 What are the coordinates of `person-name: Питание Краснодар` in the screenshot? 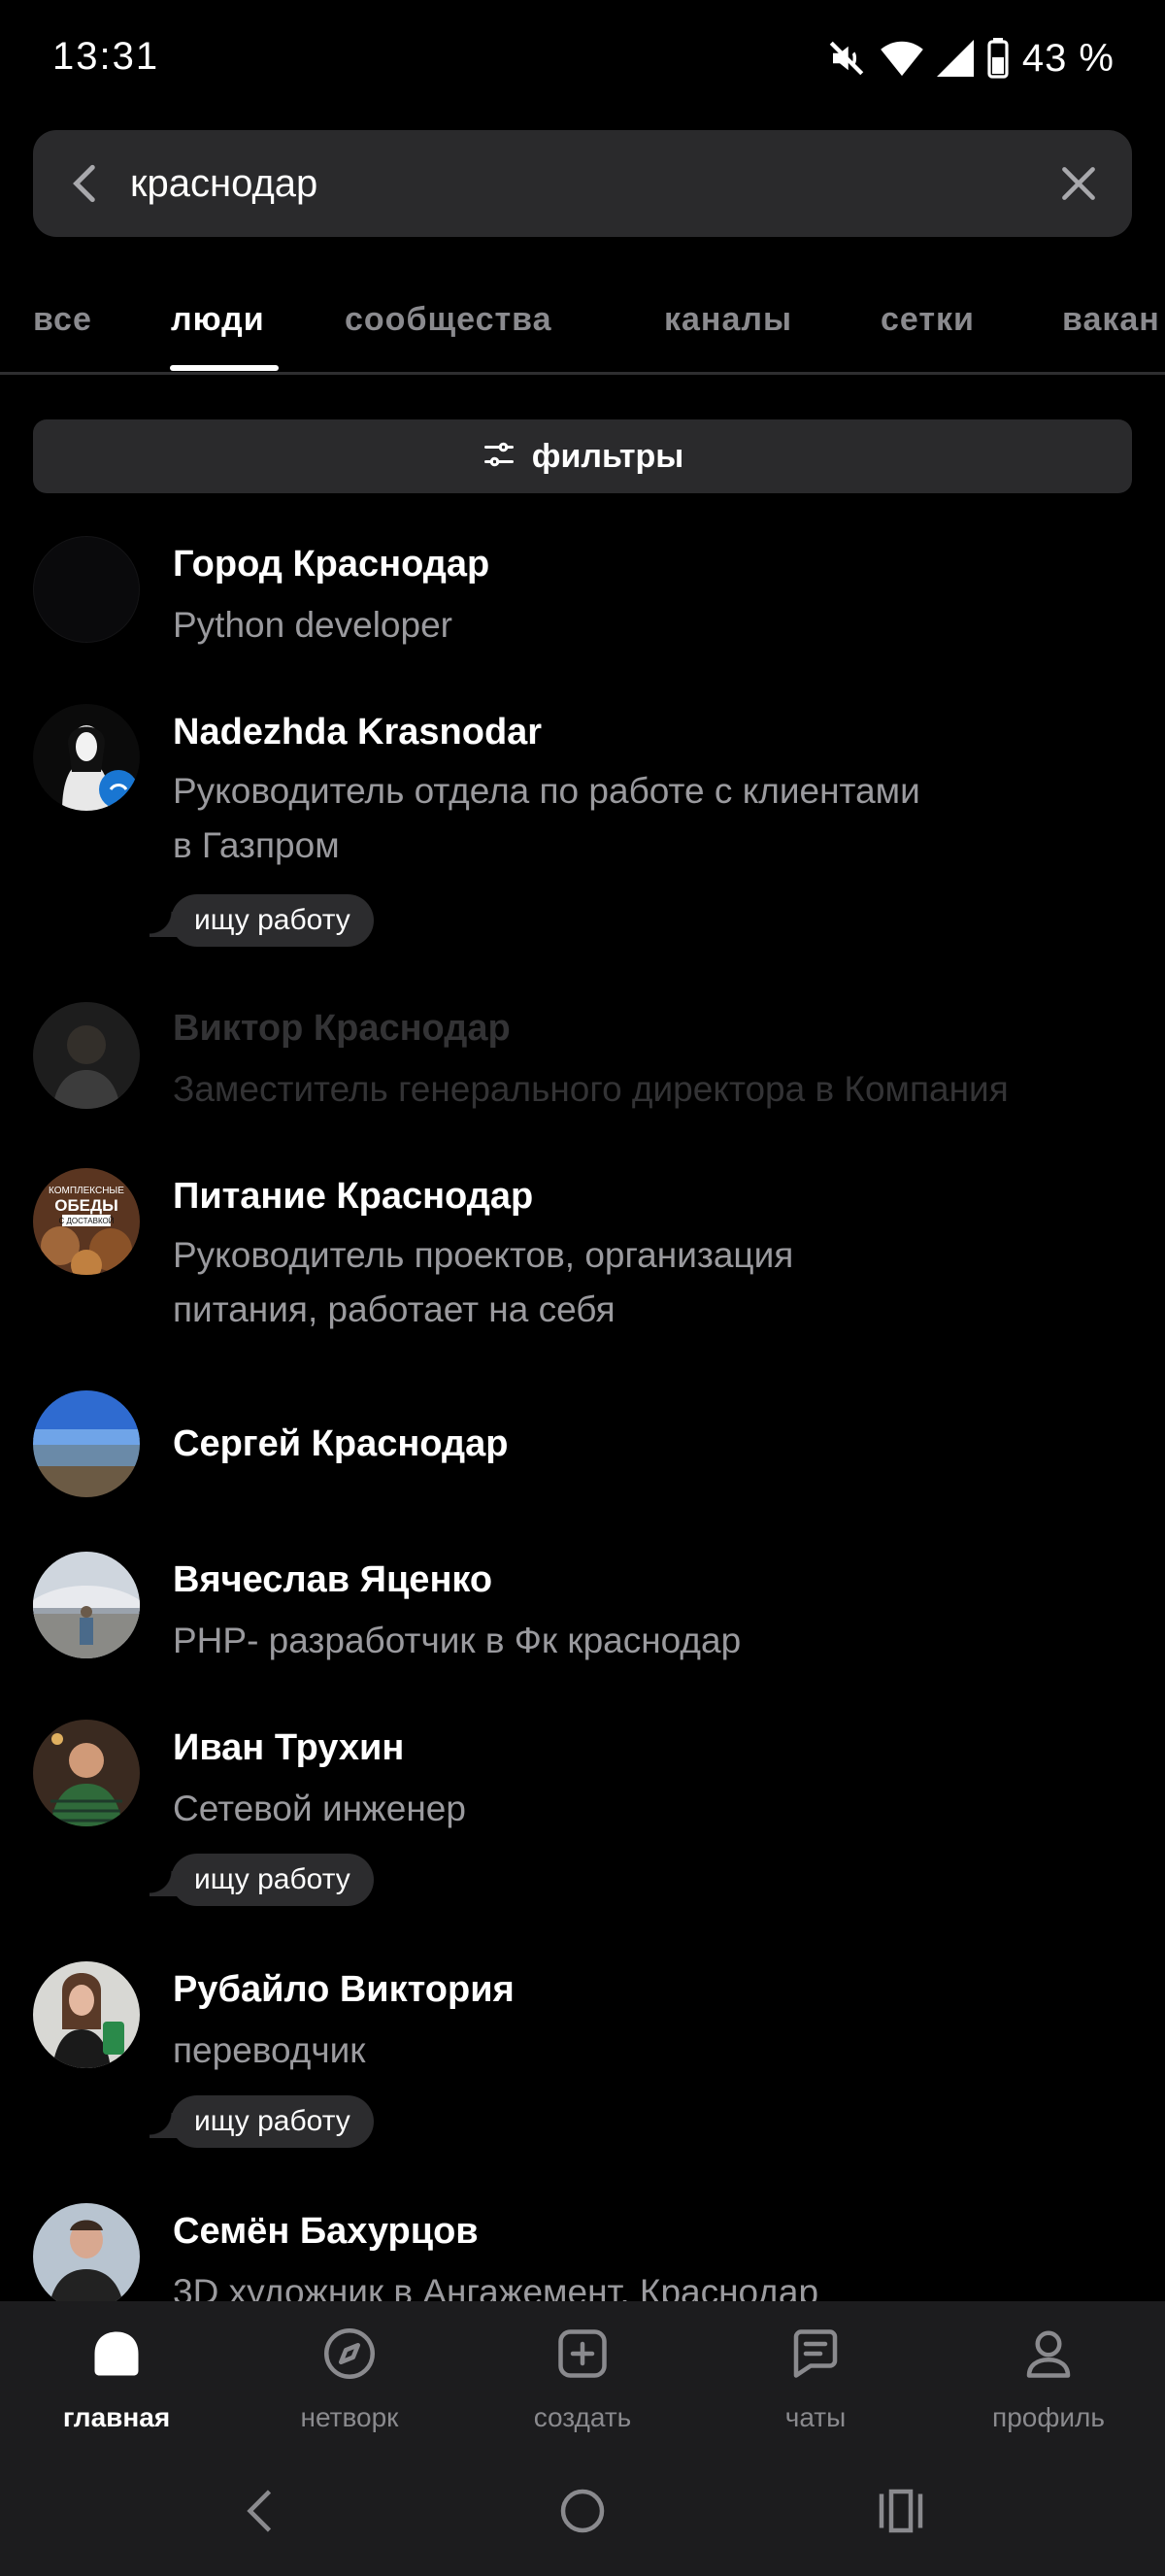 It's located at (353, 1197).